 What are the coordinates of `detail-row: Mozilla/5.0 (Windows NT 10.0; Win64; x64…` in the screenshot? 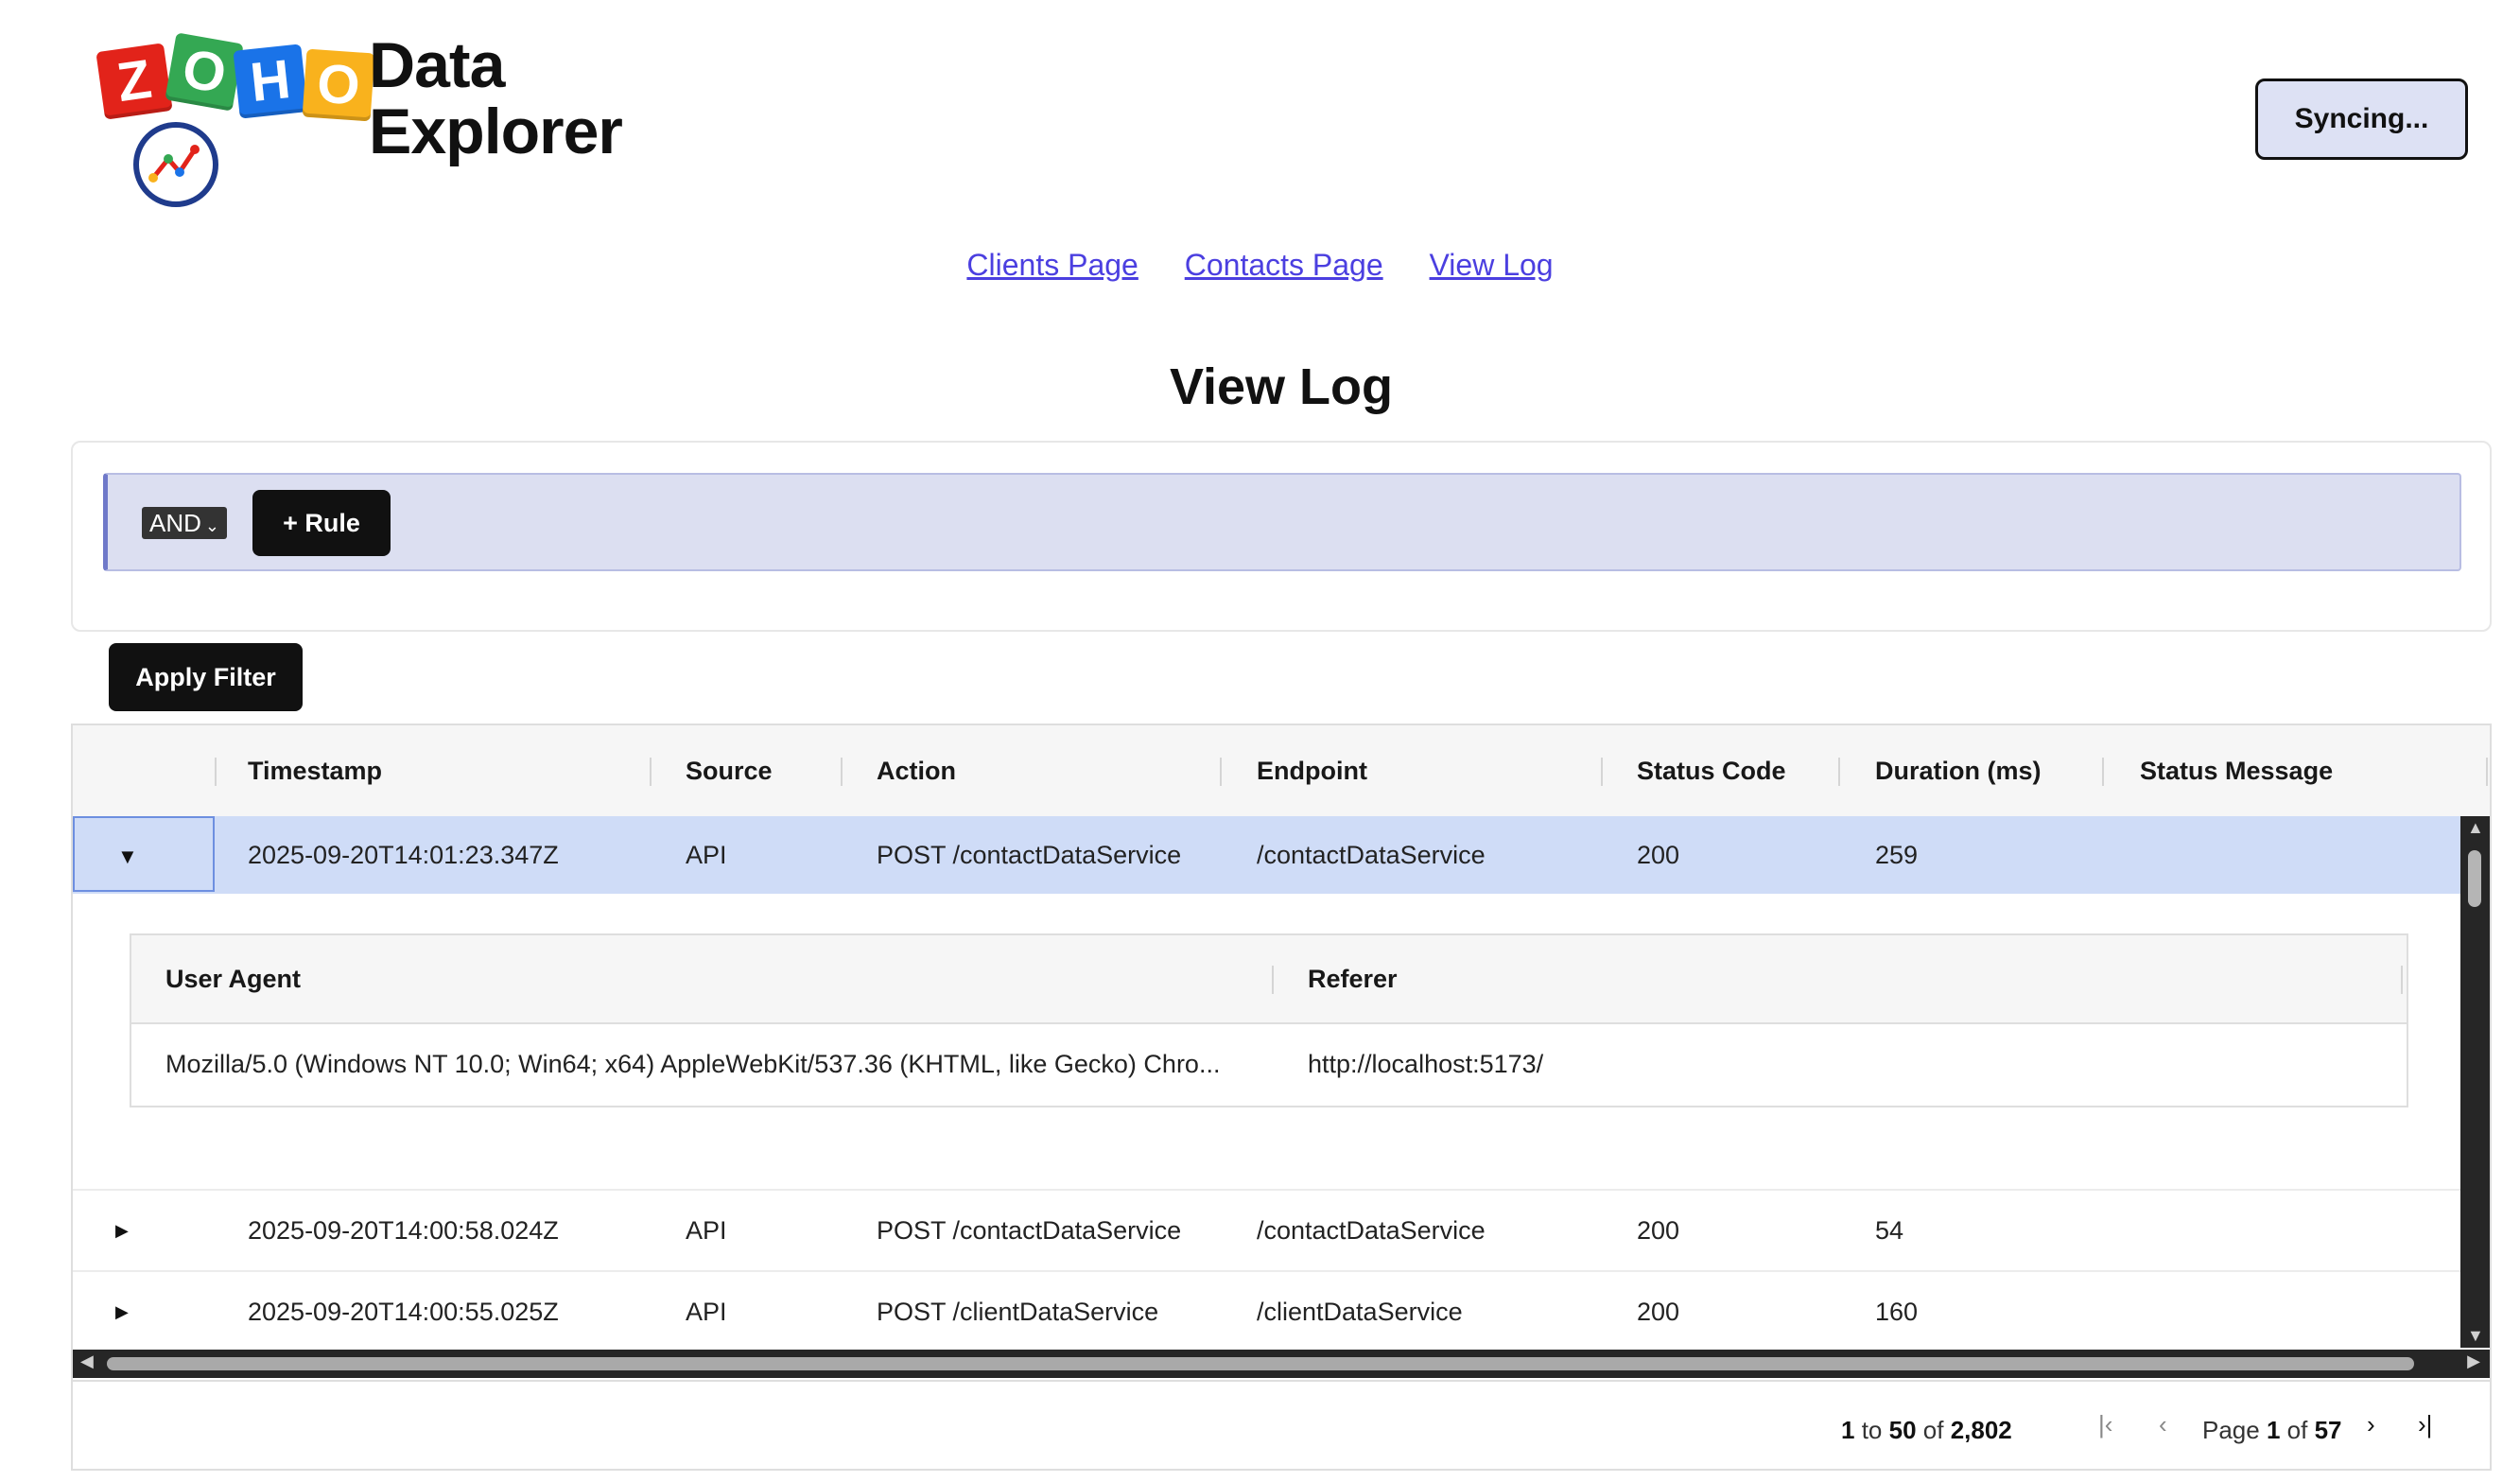 It's located at (1269, 1064).